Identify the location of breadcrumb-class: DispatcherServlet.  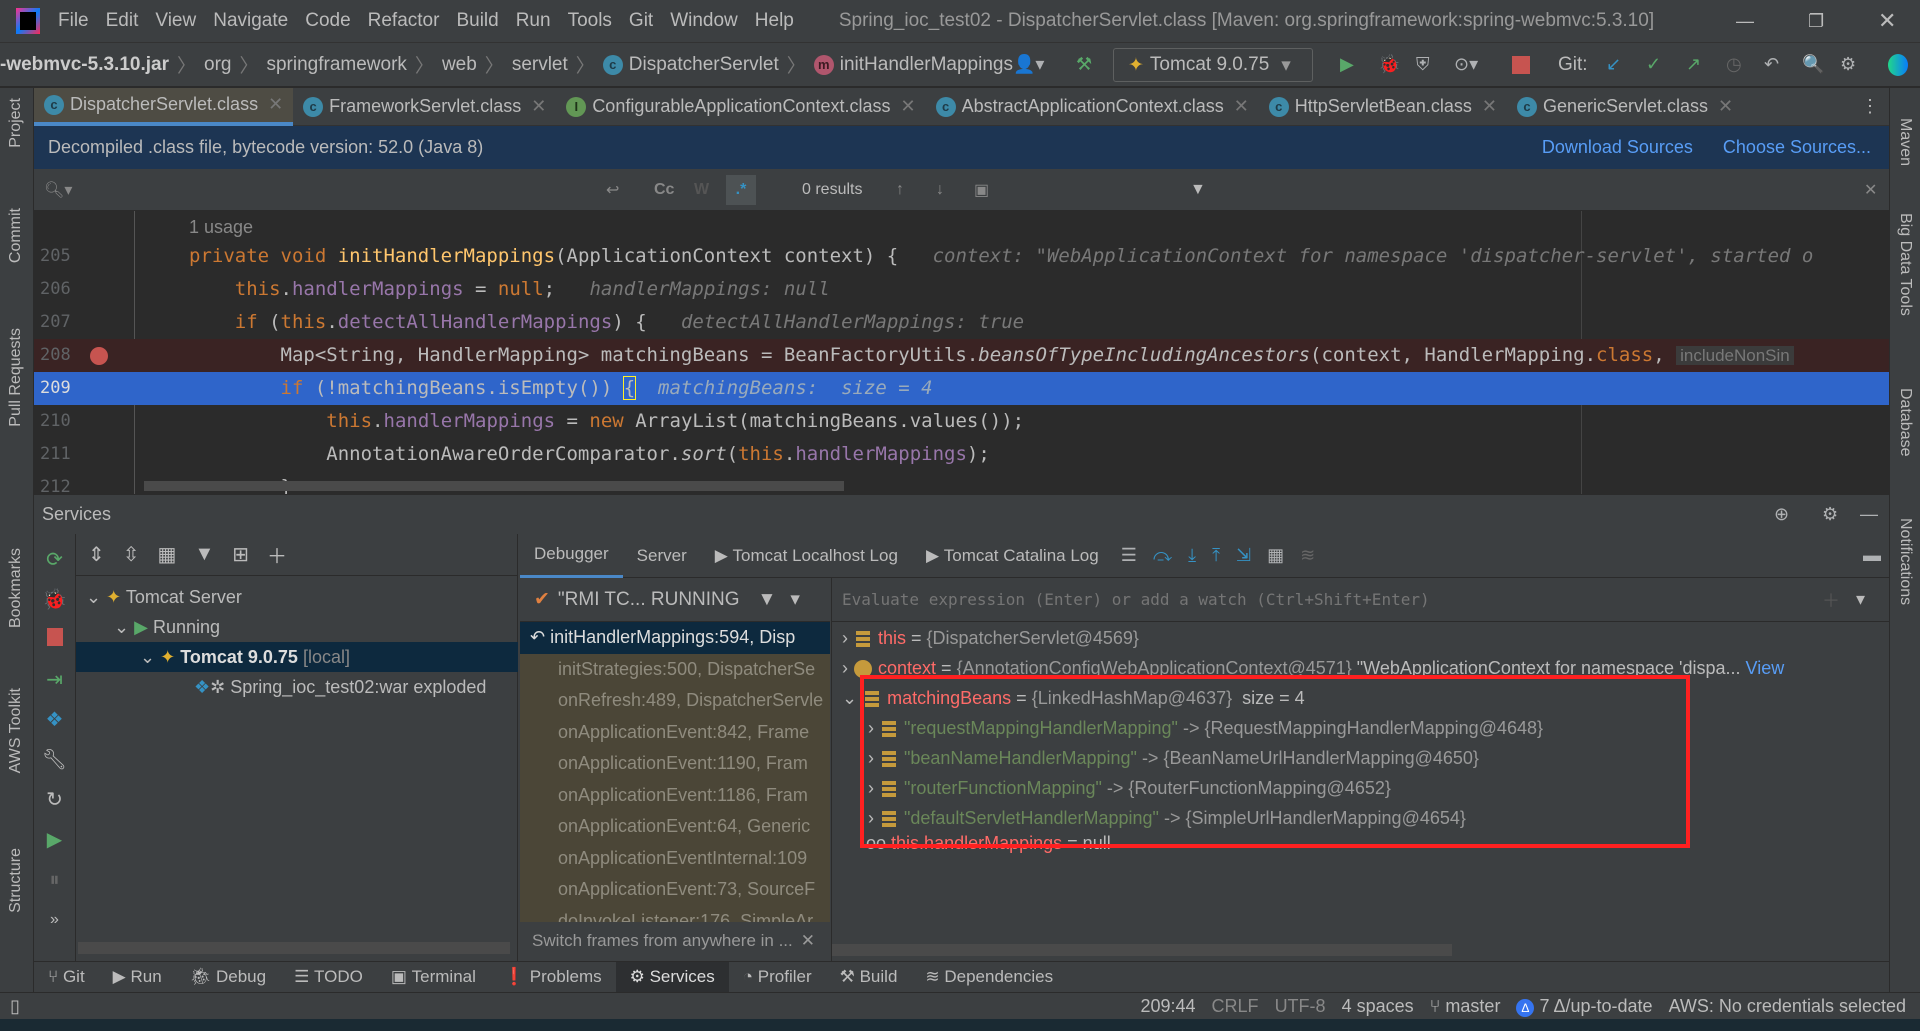
(704, 65).